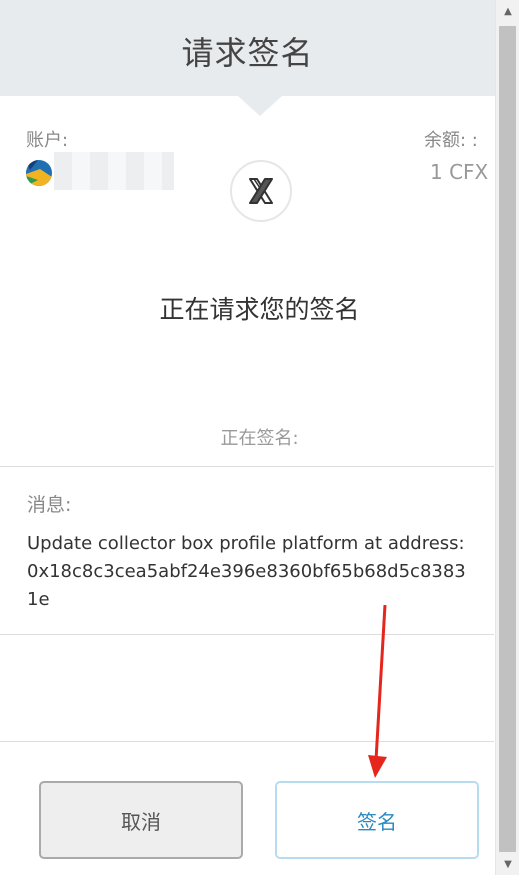 Image resolution: width=519 pixels, height=875 pixels. I want to click on cancel-button: 取消, so click(141, 820).